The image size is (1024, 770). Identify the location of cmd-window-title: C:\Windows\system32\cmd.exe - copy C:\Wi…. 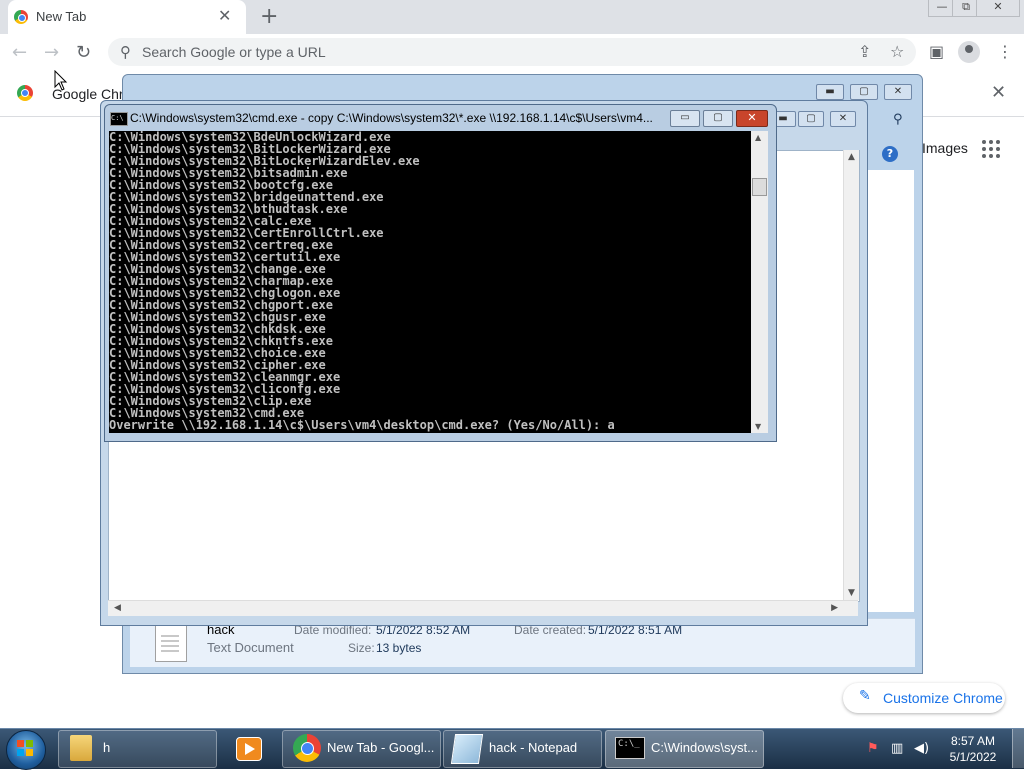
(391, 118).